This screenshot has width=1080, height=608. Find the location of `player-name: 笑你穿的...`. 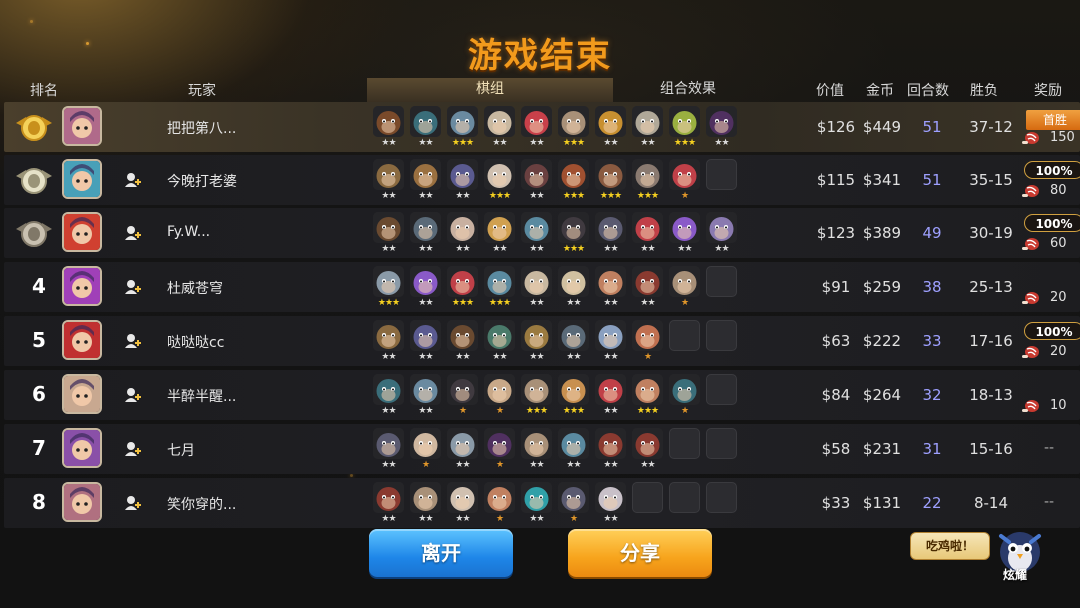

player-name: 笑你穿的... is located at coordinates (201, 504).